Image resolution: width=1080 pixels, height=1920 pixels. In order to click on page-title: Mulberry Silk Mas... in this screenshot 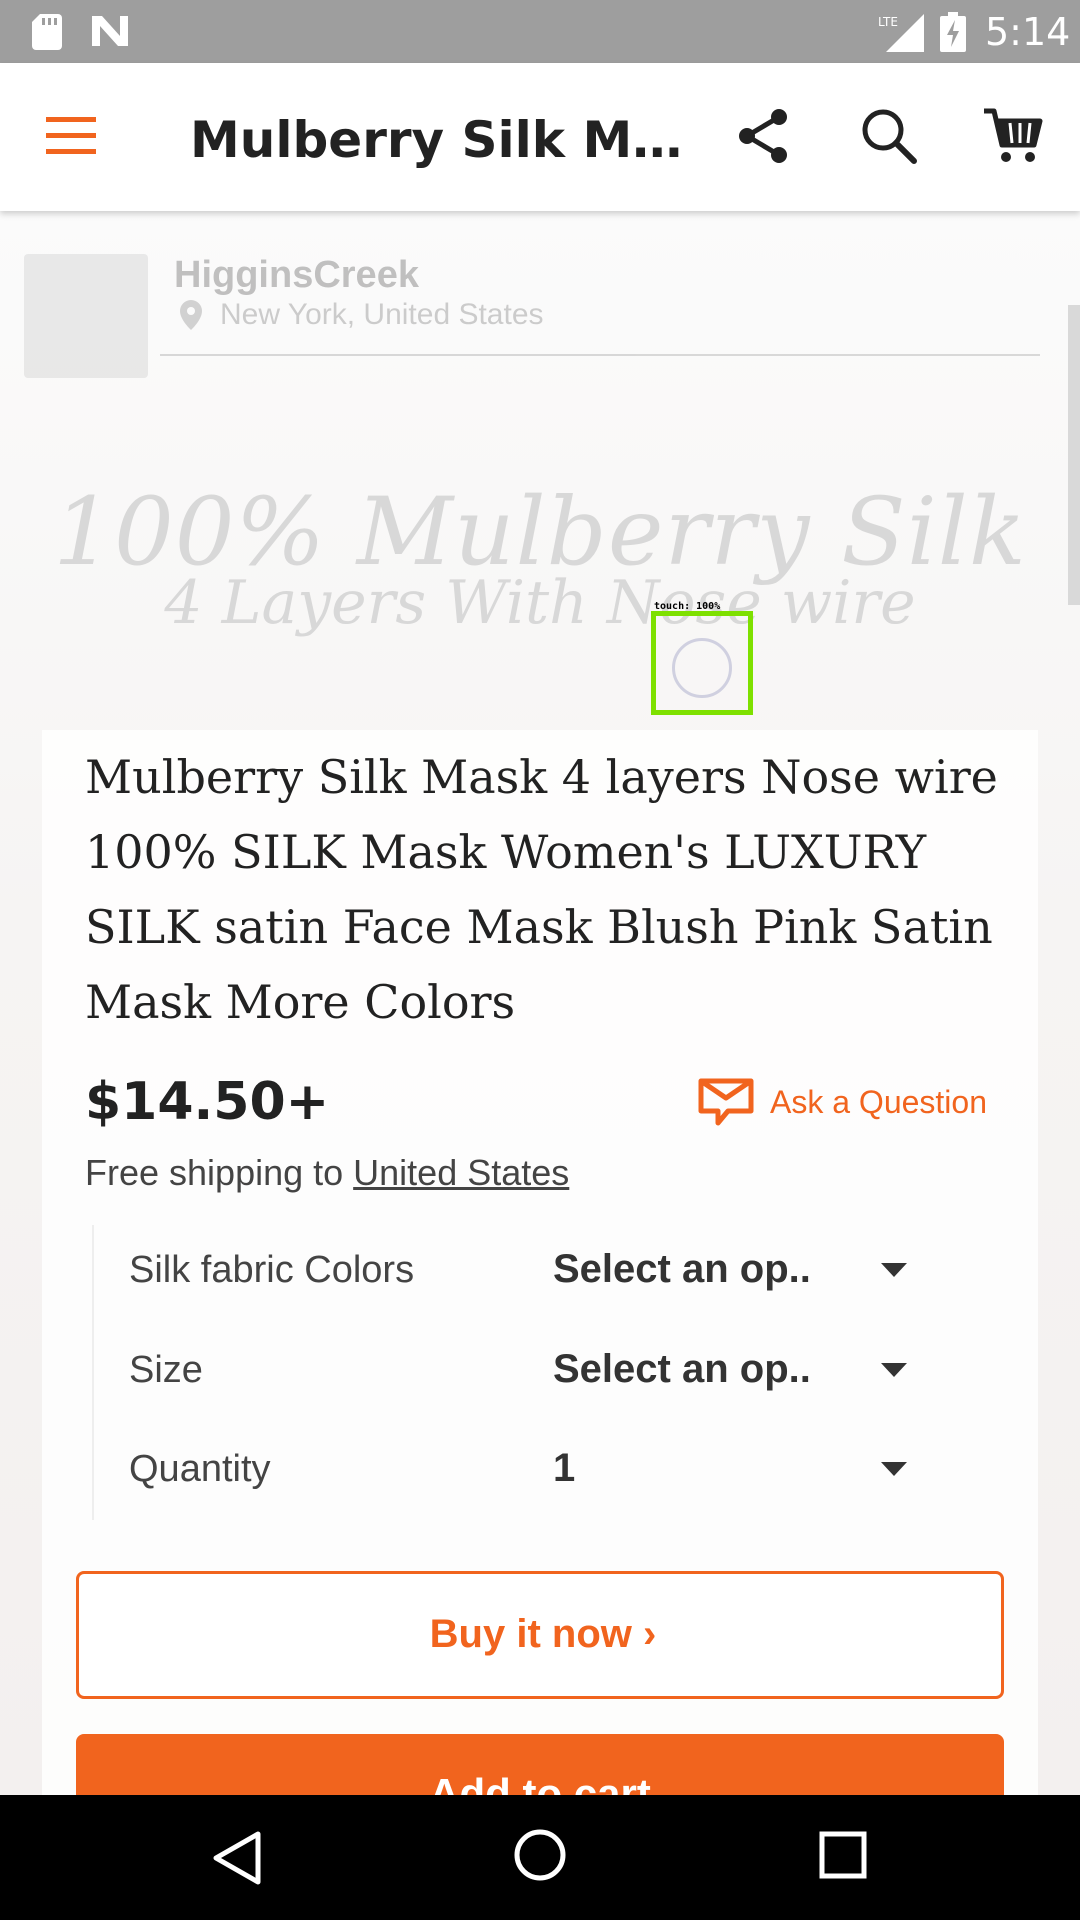, I will do `click(440, 140)`.